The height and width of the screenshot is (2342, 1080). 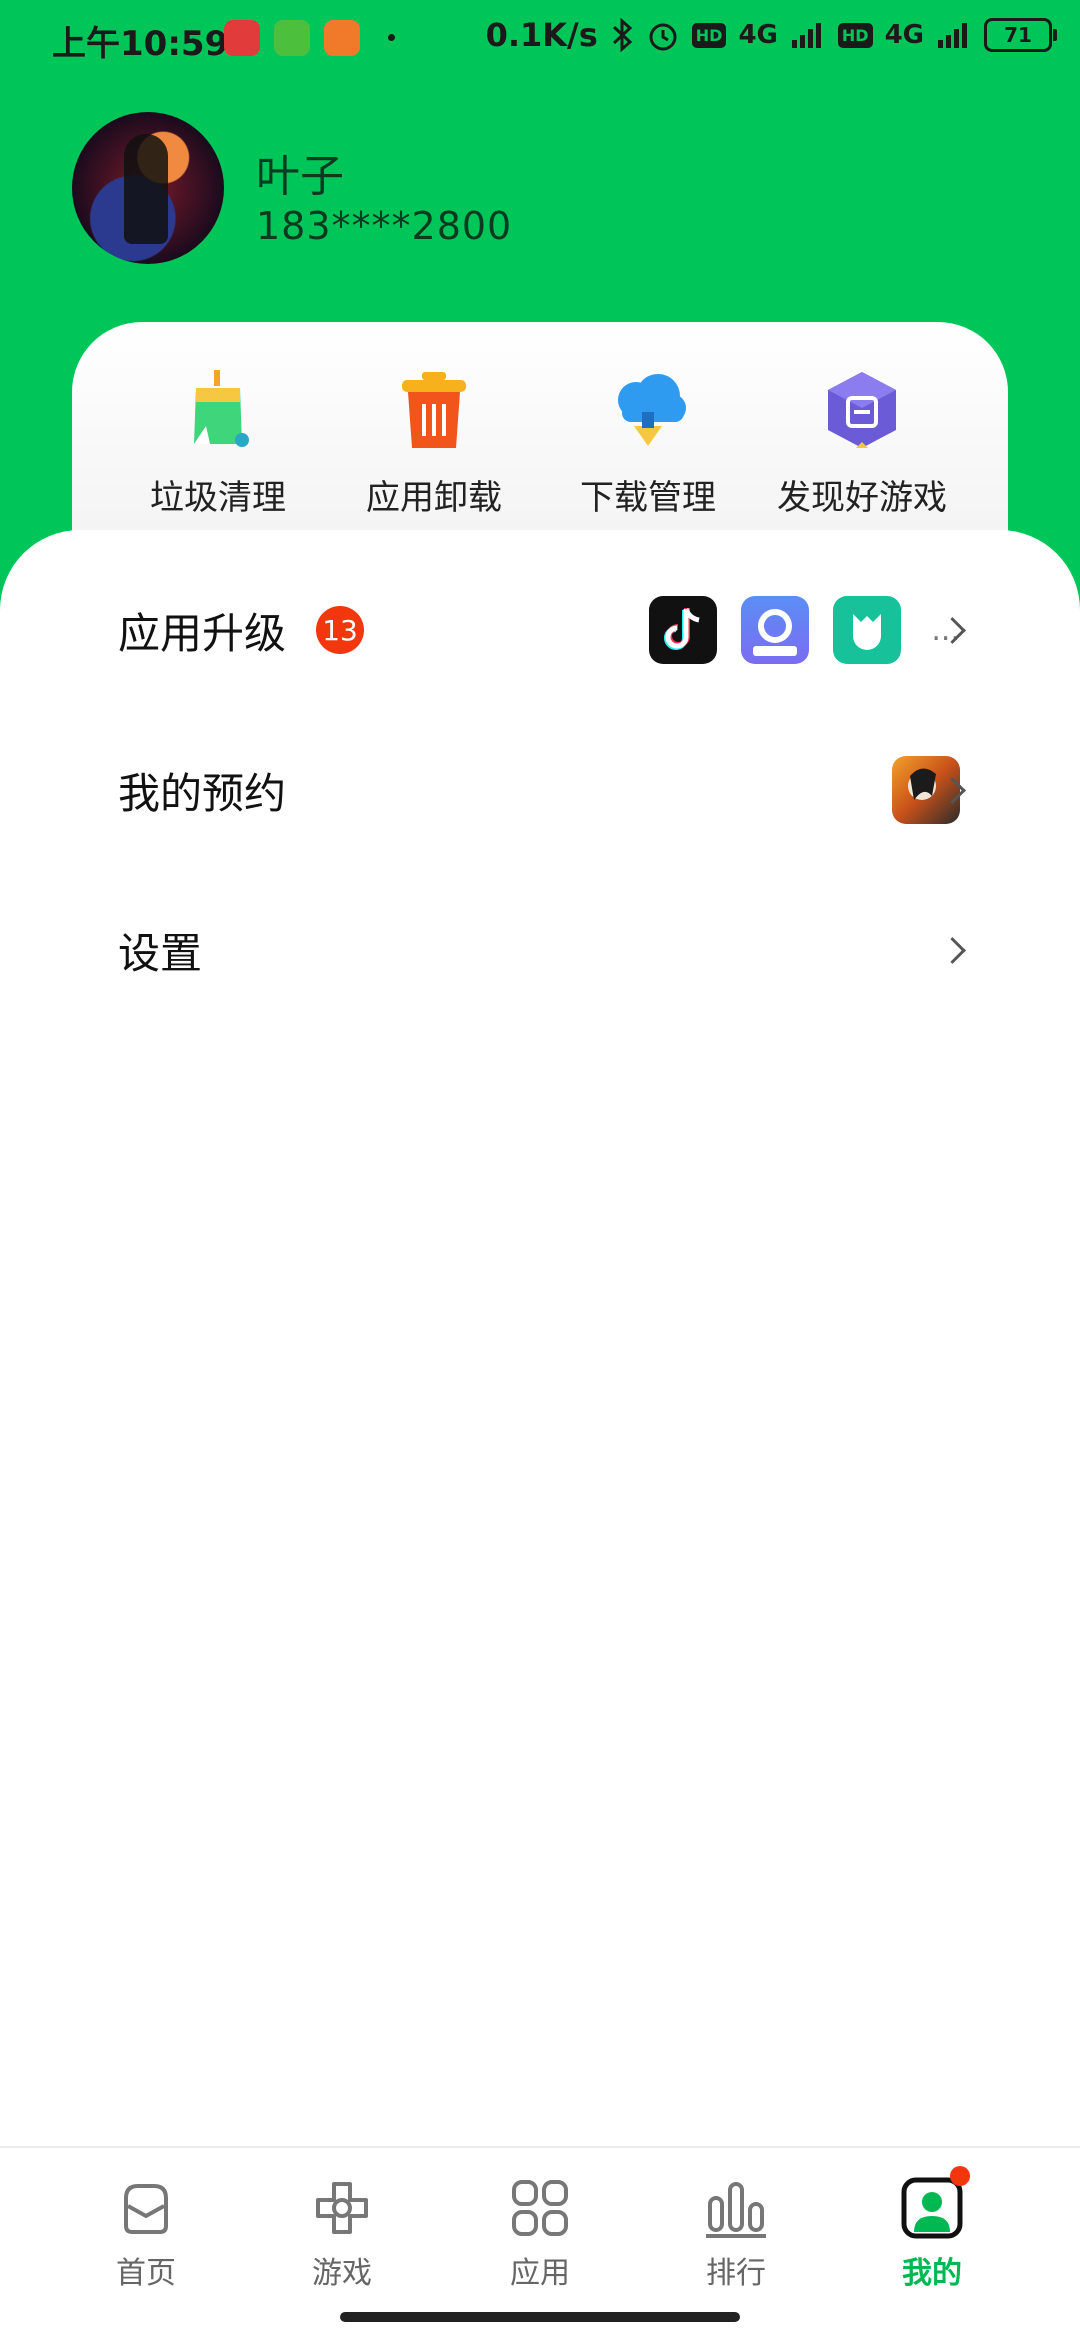 I want to click on tool-uninstall: 应用卸载, so click(x=434, y=443).